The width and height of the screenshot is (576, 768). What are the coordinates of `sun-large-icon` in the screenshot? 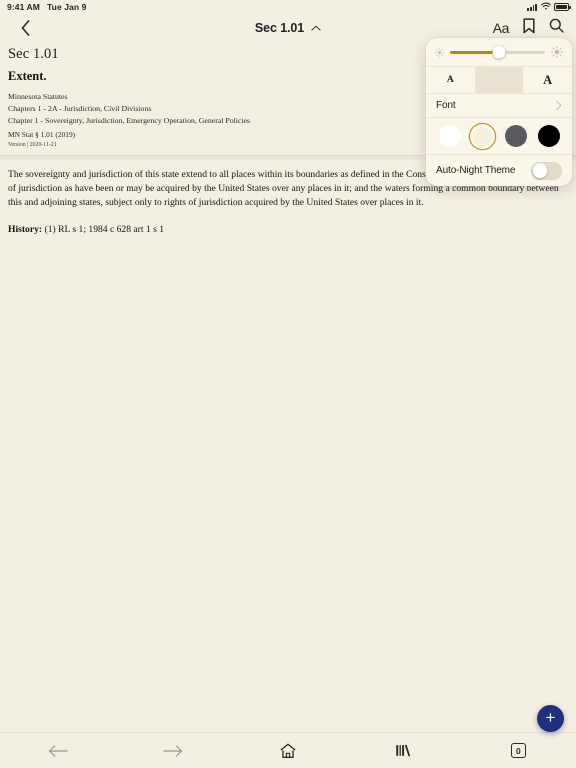 It's located at (557, 52).